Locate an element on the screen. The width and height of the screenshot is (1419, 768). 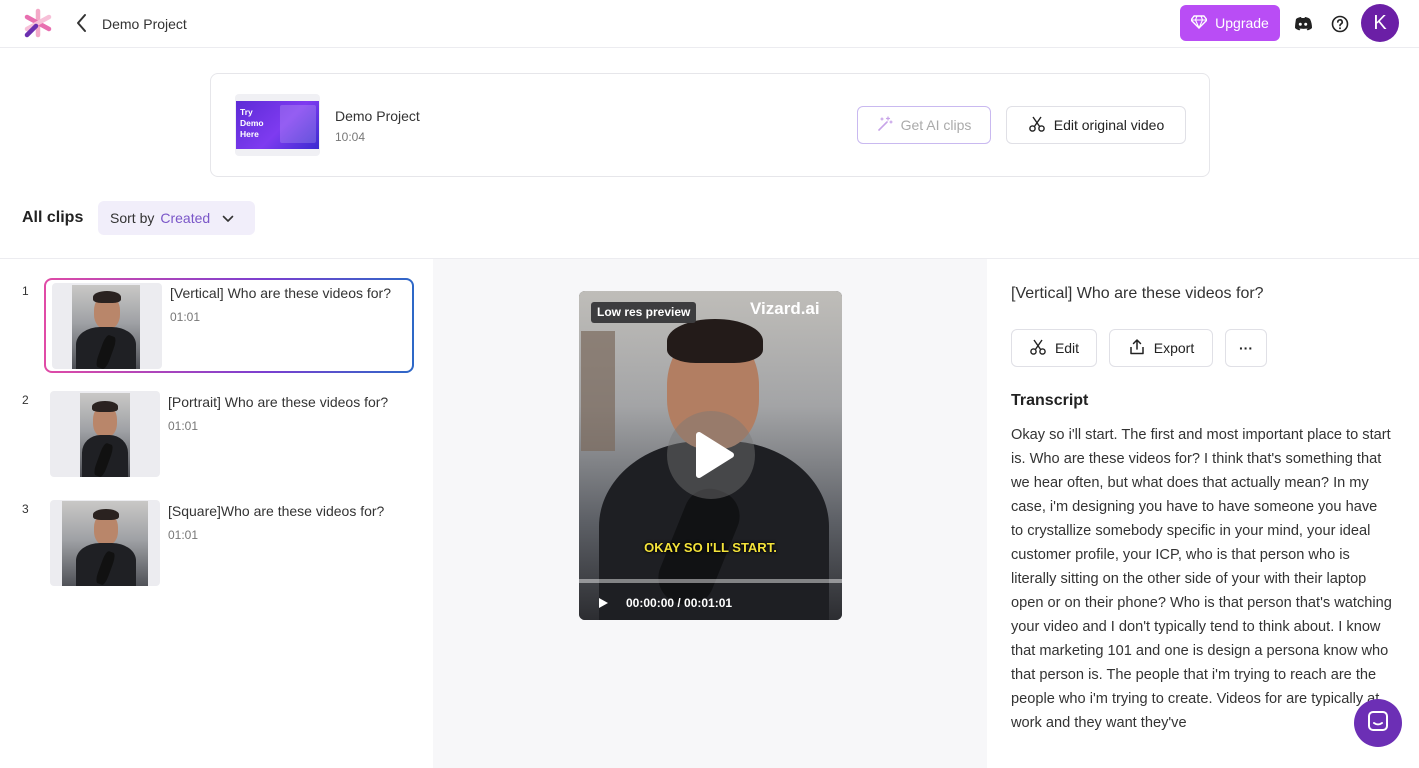
clip-title: [Square]Who are these videos for? is located at coordinates (276, 511).